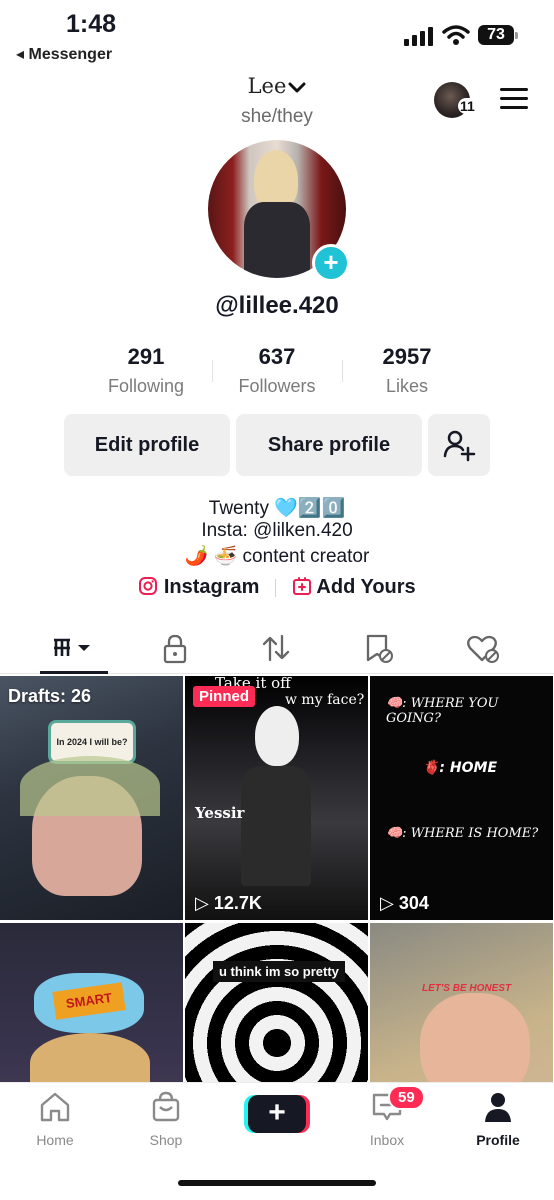  I want to click on drafts-label: Drafts: 26, so click(50, 696).